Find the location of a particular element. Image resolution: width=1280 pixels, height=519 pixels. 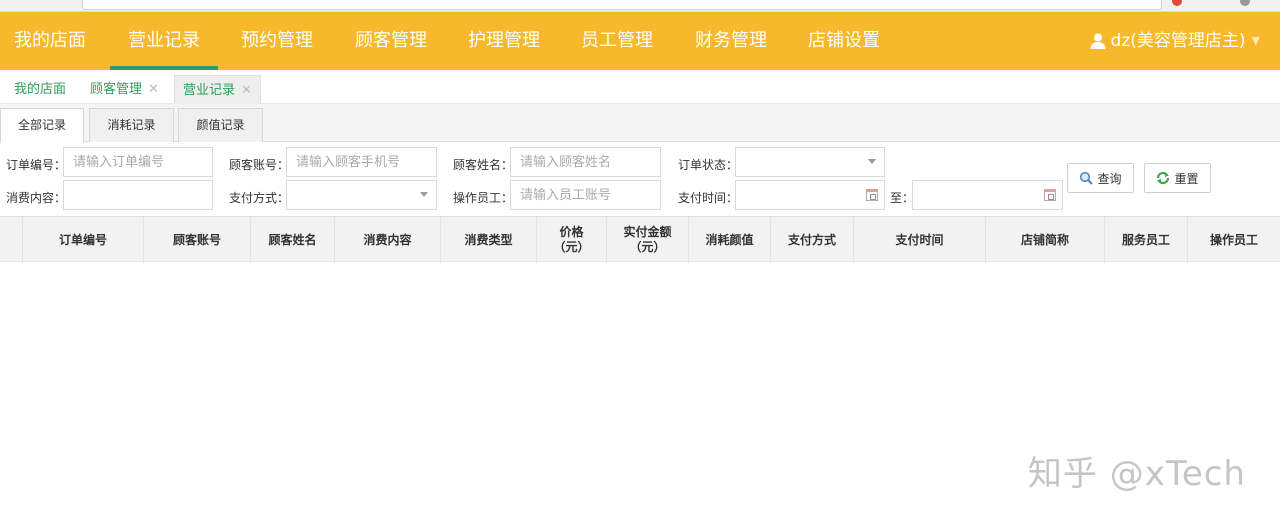

content-label: 消费内容： is located at coordinates (36, 198).